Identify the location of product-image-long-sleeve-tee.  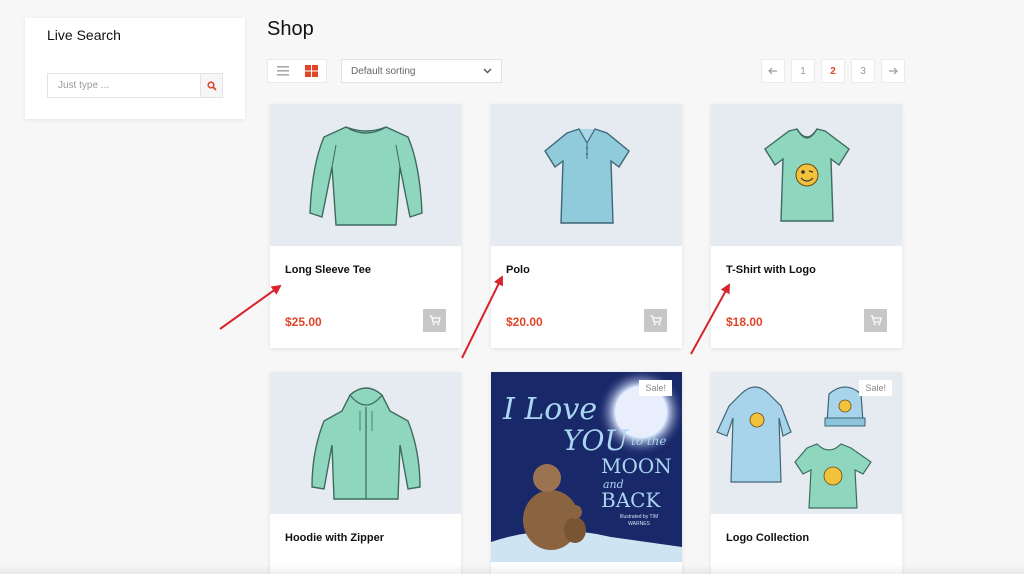
(365, 175).